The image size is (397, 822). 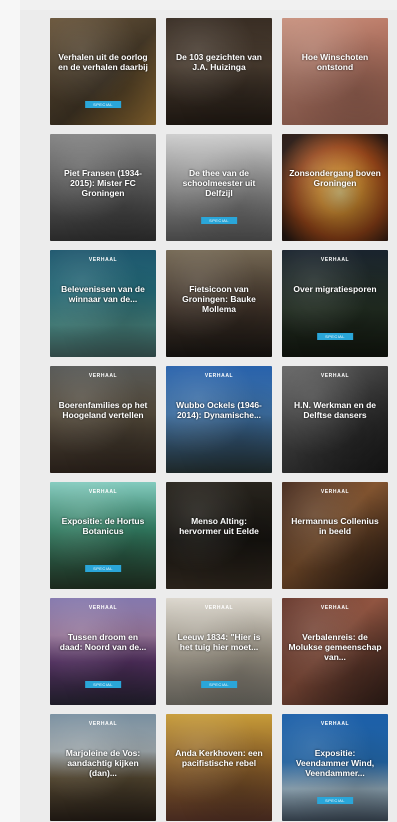 I want to click on story-card: De 103 gezichten van J.A. Huizinga, so click(x=219, y=71).